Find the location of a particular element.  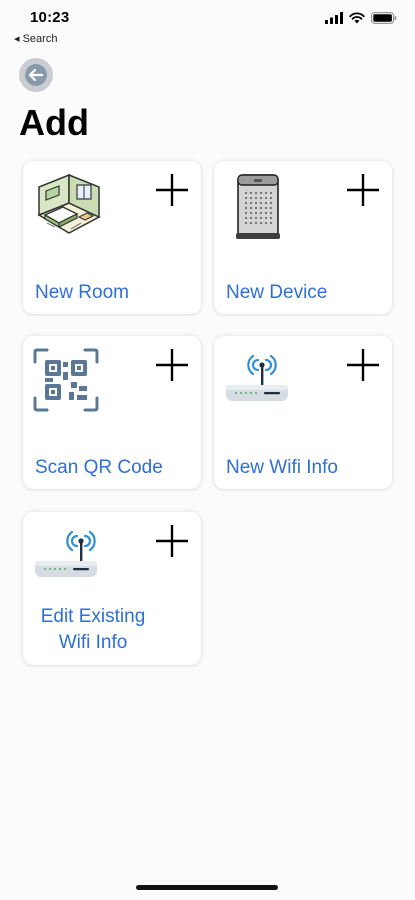

card-label: New Wifi Info is located at coordinates (282, 467).